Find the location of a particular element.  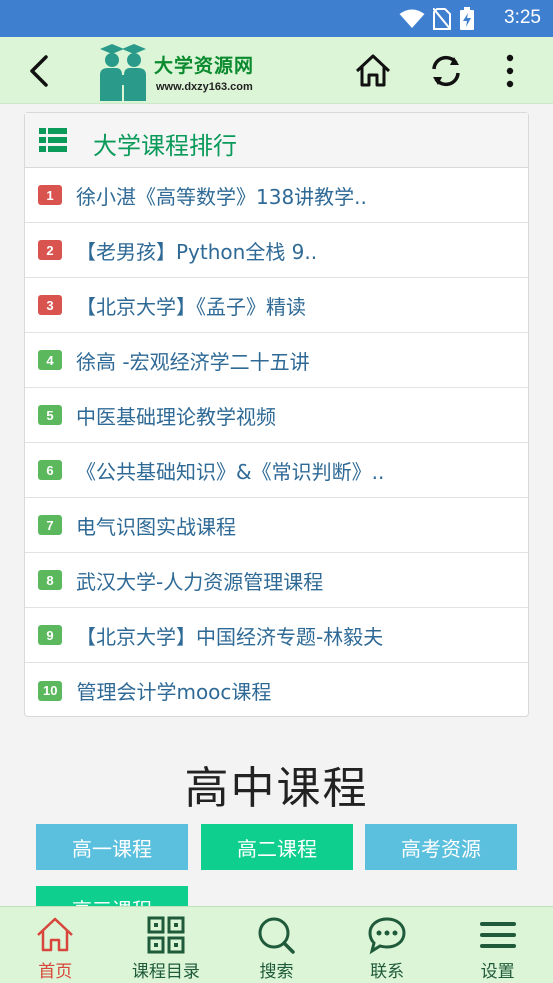

grid-icon is located at coordinates (166, 935).